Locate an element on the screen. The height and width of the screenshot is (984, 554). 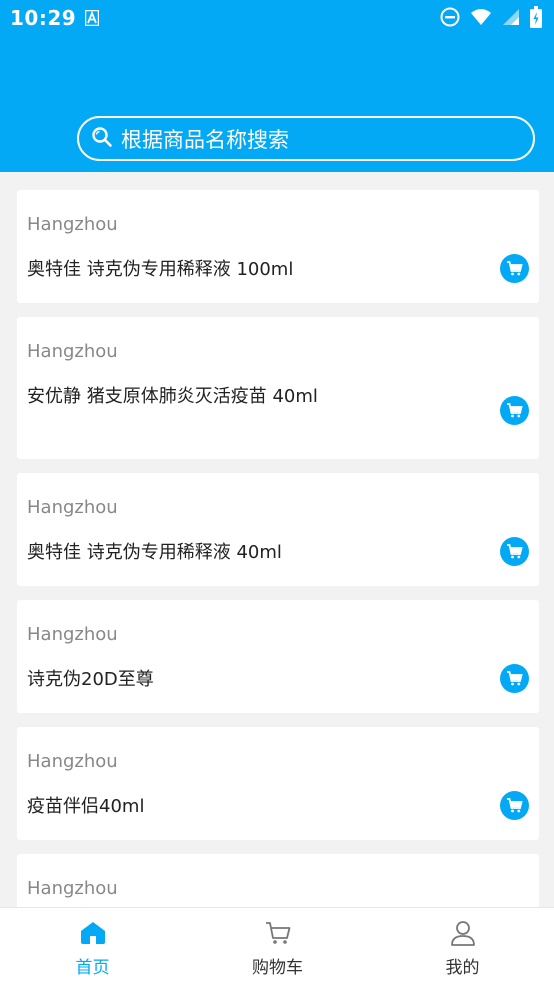
wifi-icon is located at coordinates (481, 19).